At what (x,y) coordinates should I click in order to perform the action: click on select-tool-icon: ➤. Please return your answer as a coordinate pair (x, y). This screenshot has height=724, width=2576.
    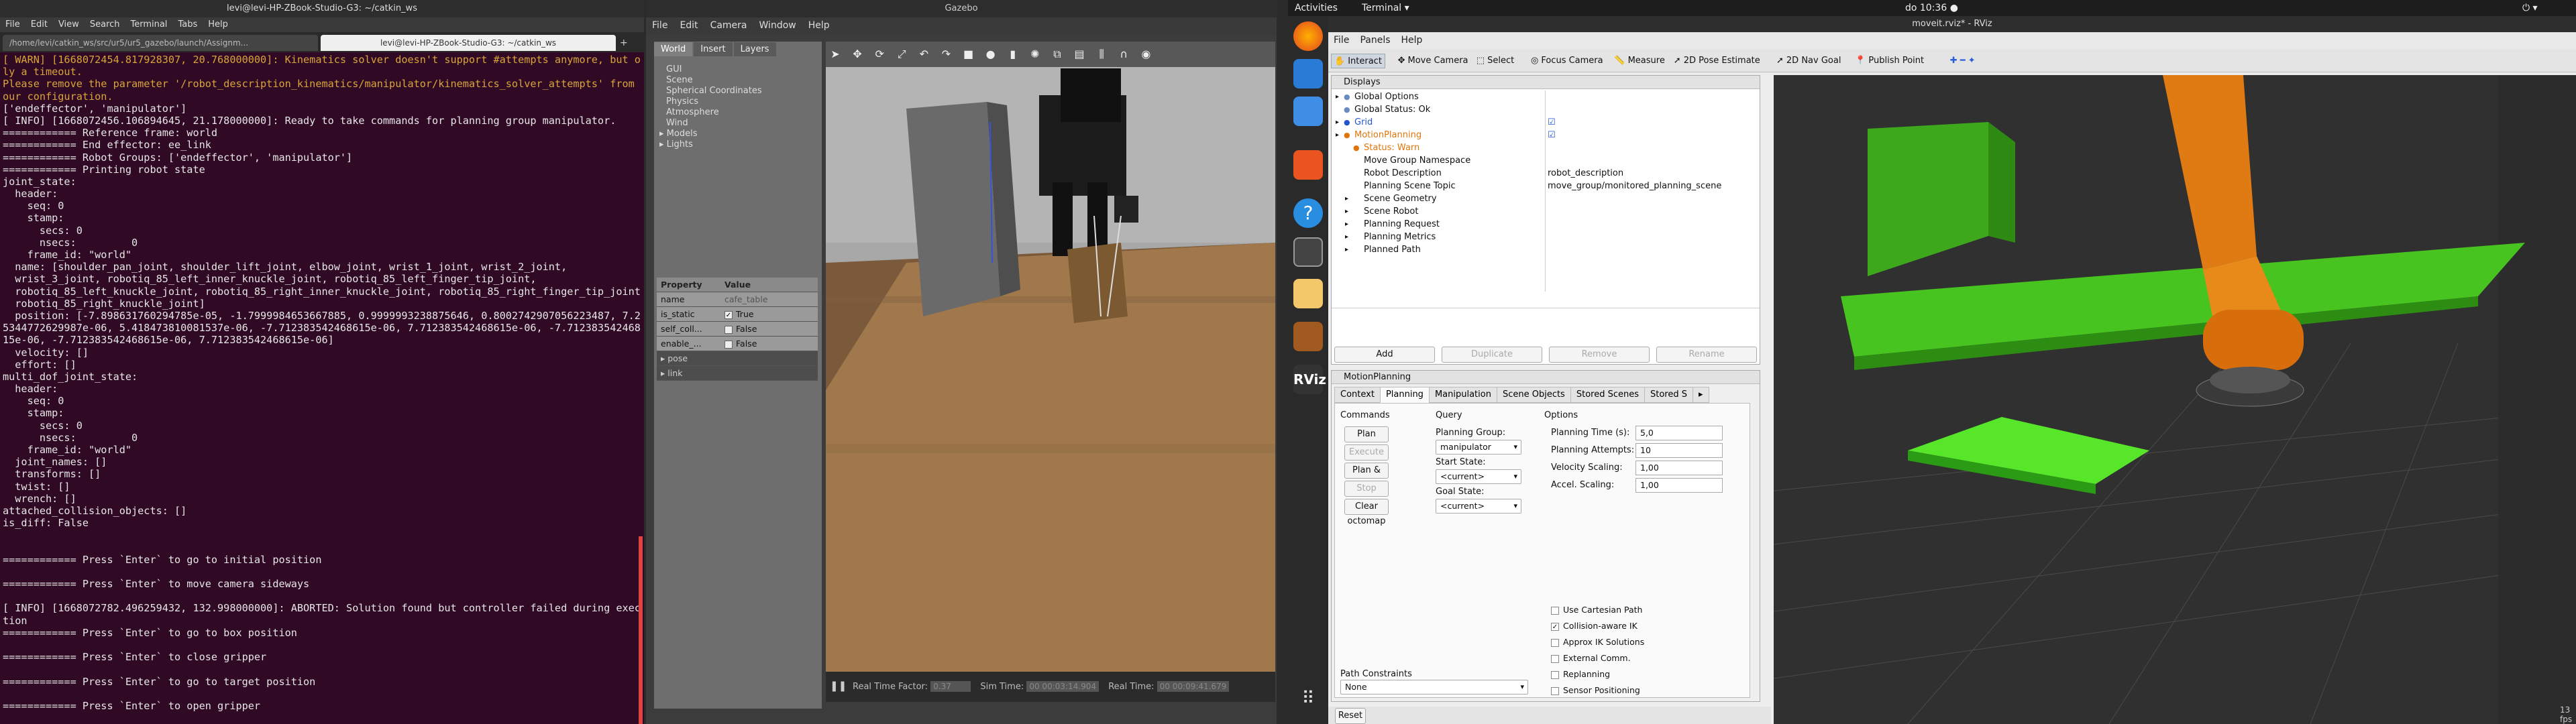
    Looking at the image, I should click on (835, 54).